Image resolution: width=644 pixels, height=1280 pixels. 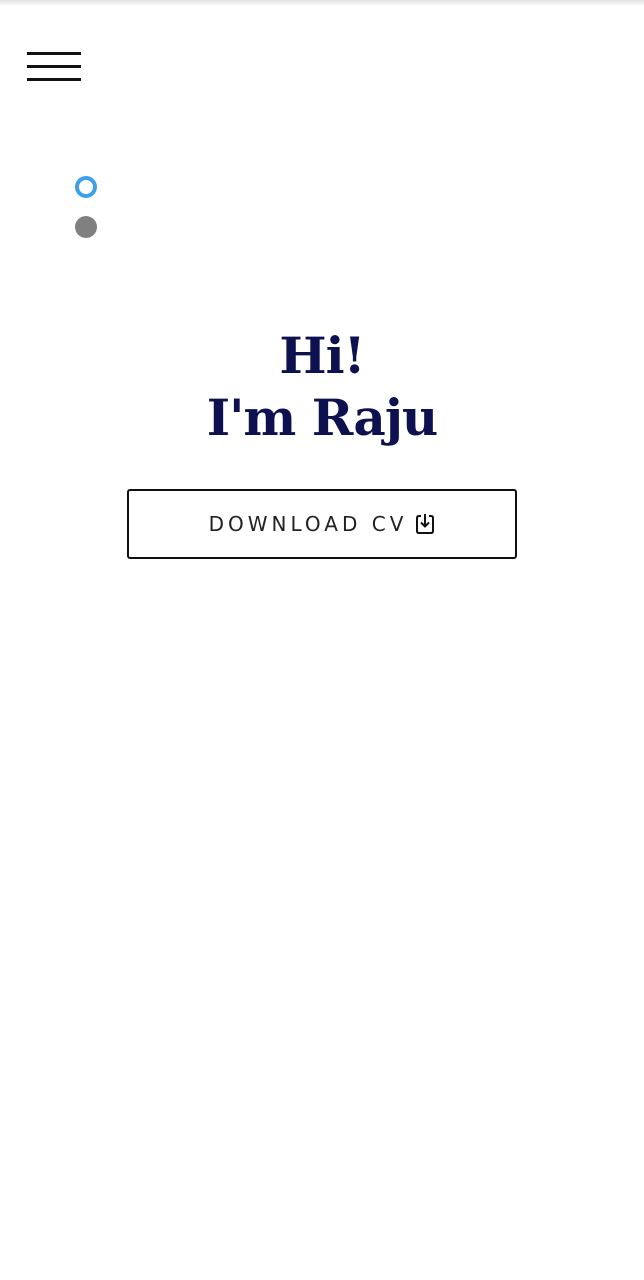 I want to click on download-cv-label: DOWNLOAD CV, so click(x=308, y=524).